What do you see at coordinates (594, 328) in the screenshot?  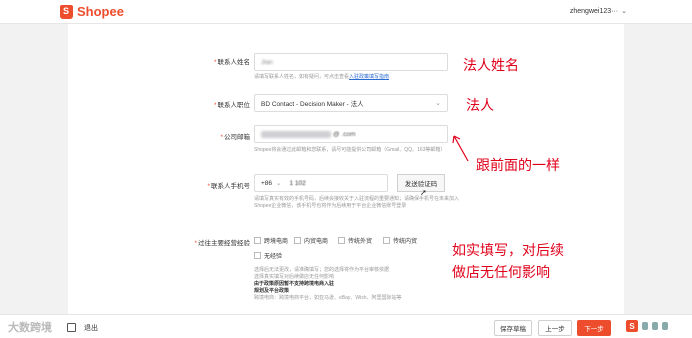 I see `next-step-button: 下一步` at bounding box center [594, 328].